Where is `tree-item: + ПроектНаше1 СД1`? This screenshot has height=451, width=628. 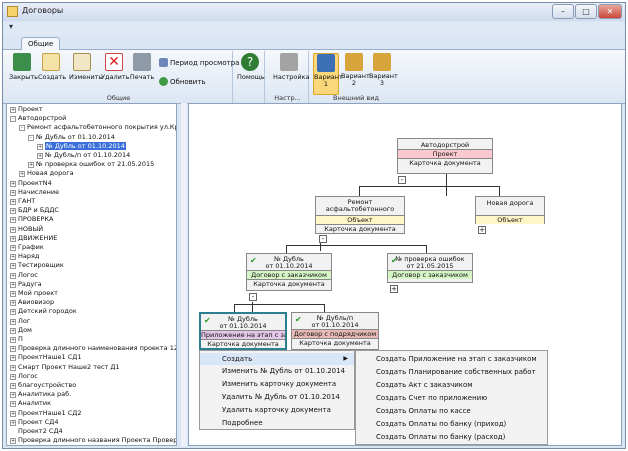 tree-item: + ПроектНаше1 СД1 is located at coordinates (45, 357).